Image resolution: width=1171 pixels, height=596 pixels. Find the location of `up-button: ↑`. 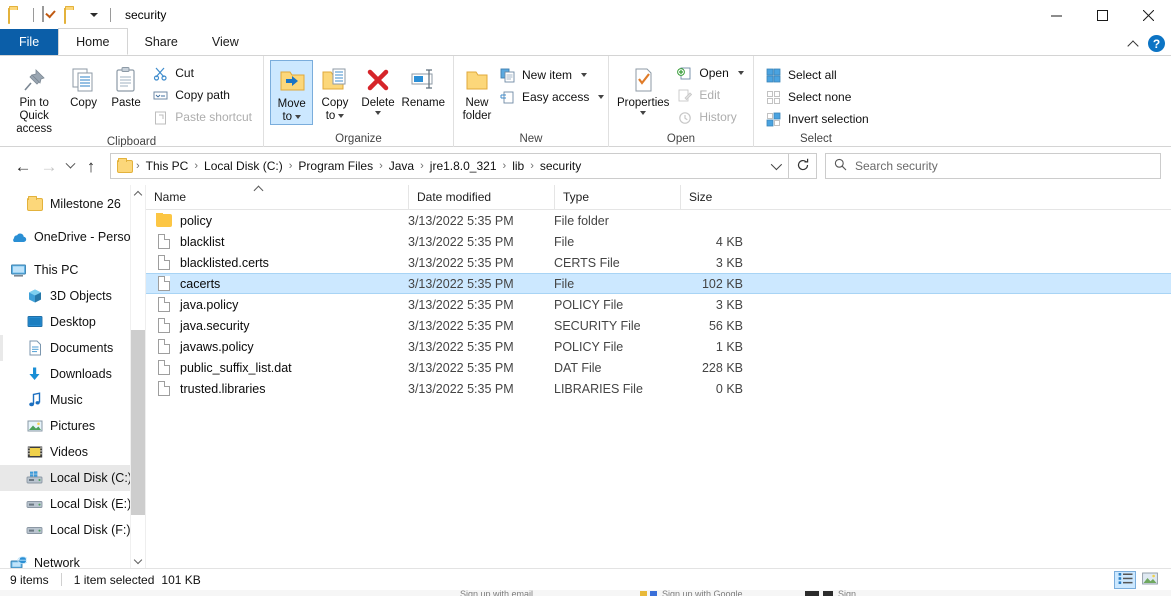

up-button: ↑ is located at coordinates (91, 166).